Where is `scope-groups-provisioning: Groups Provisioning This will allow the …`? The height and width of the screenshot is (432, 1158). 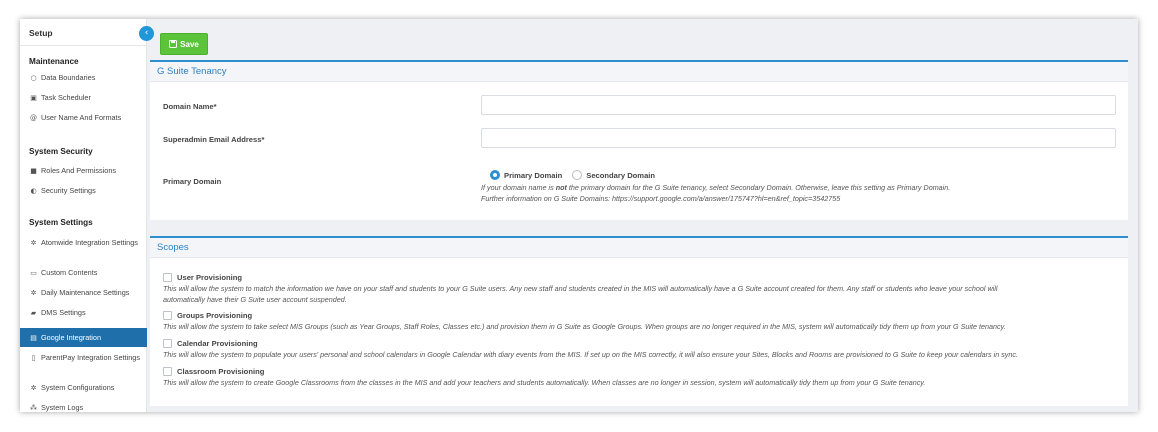
scope-groups-provisioning: Groups Provisioning This will allow the … is located at coordinates (635, 321).